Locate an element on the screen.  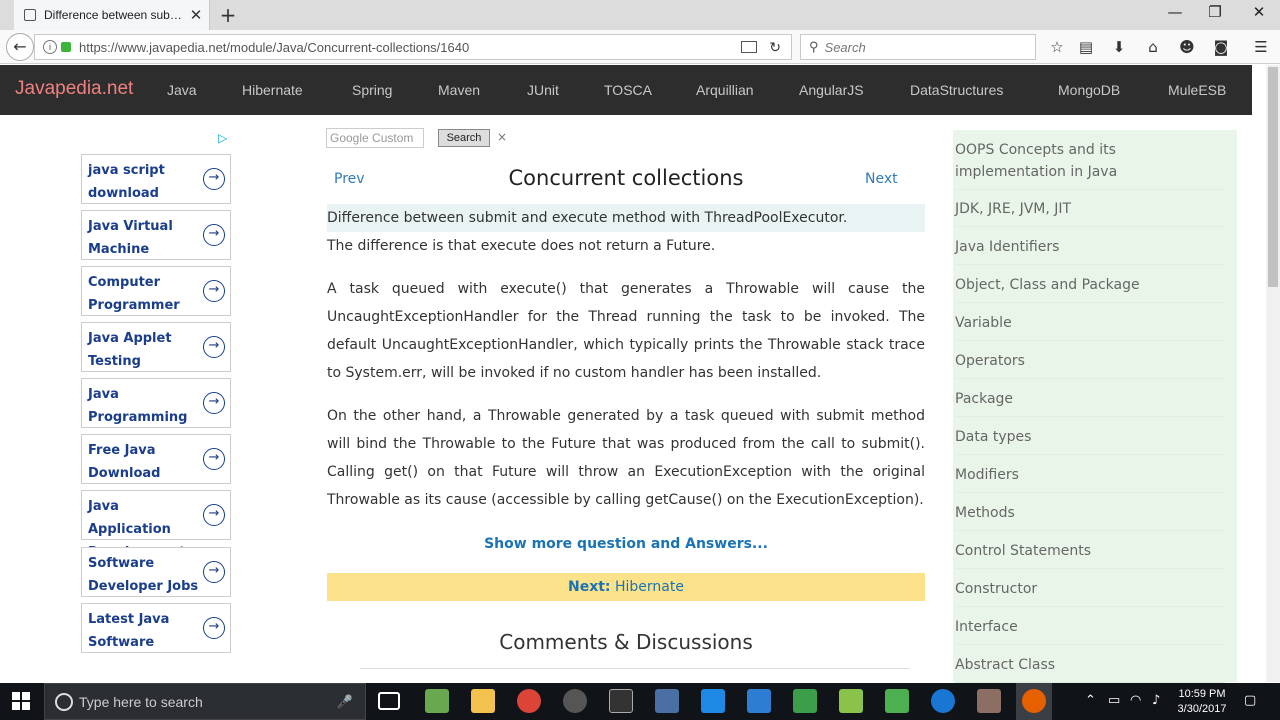
ad-link: Computer Programmer → is located at coordinates (156, 291).